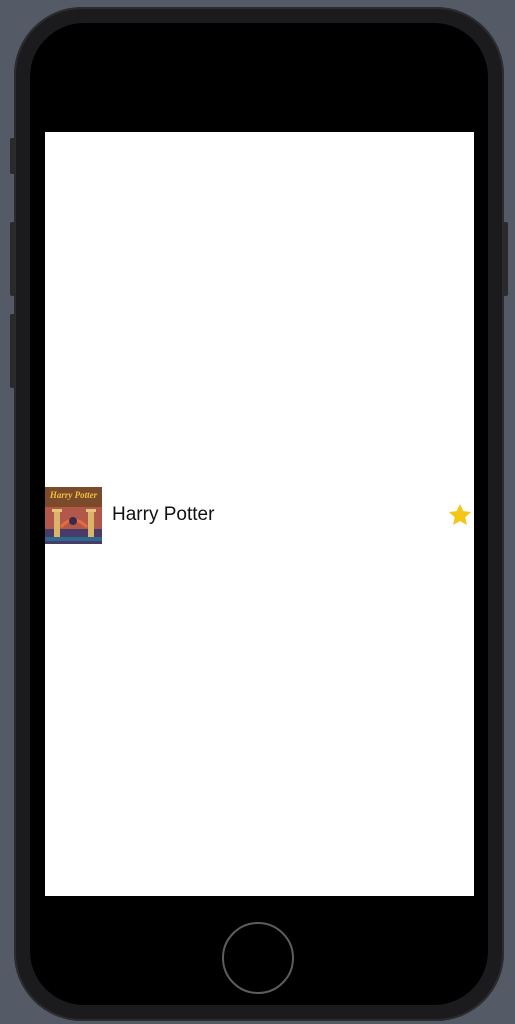  I want to click on svg-text: Harry Potter, so click(73, 495).